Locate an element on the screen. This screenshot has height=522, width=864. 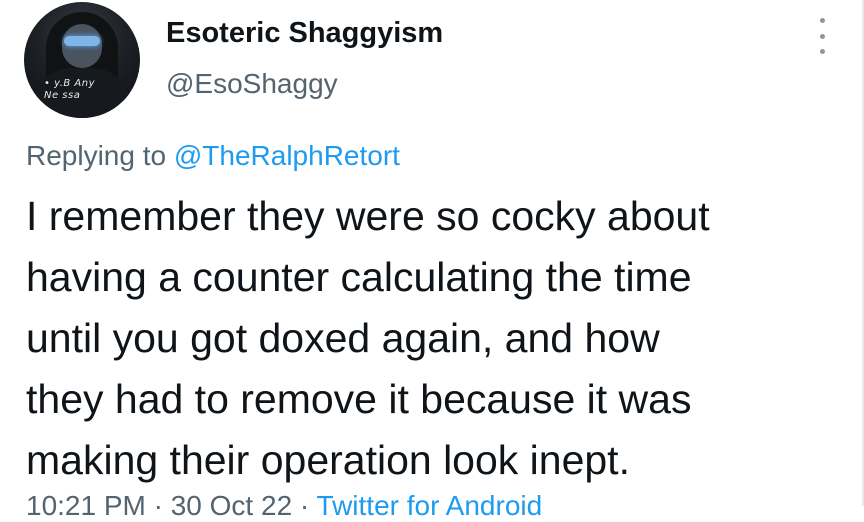
tweet-text-line: having a counter calculating the time is located at coordinates (359, 277).